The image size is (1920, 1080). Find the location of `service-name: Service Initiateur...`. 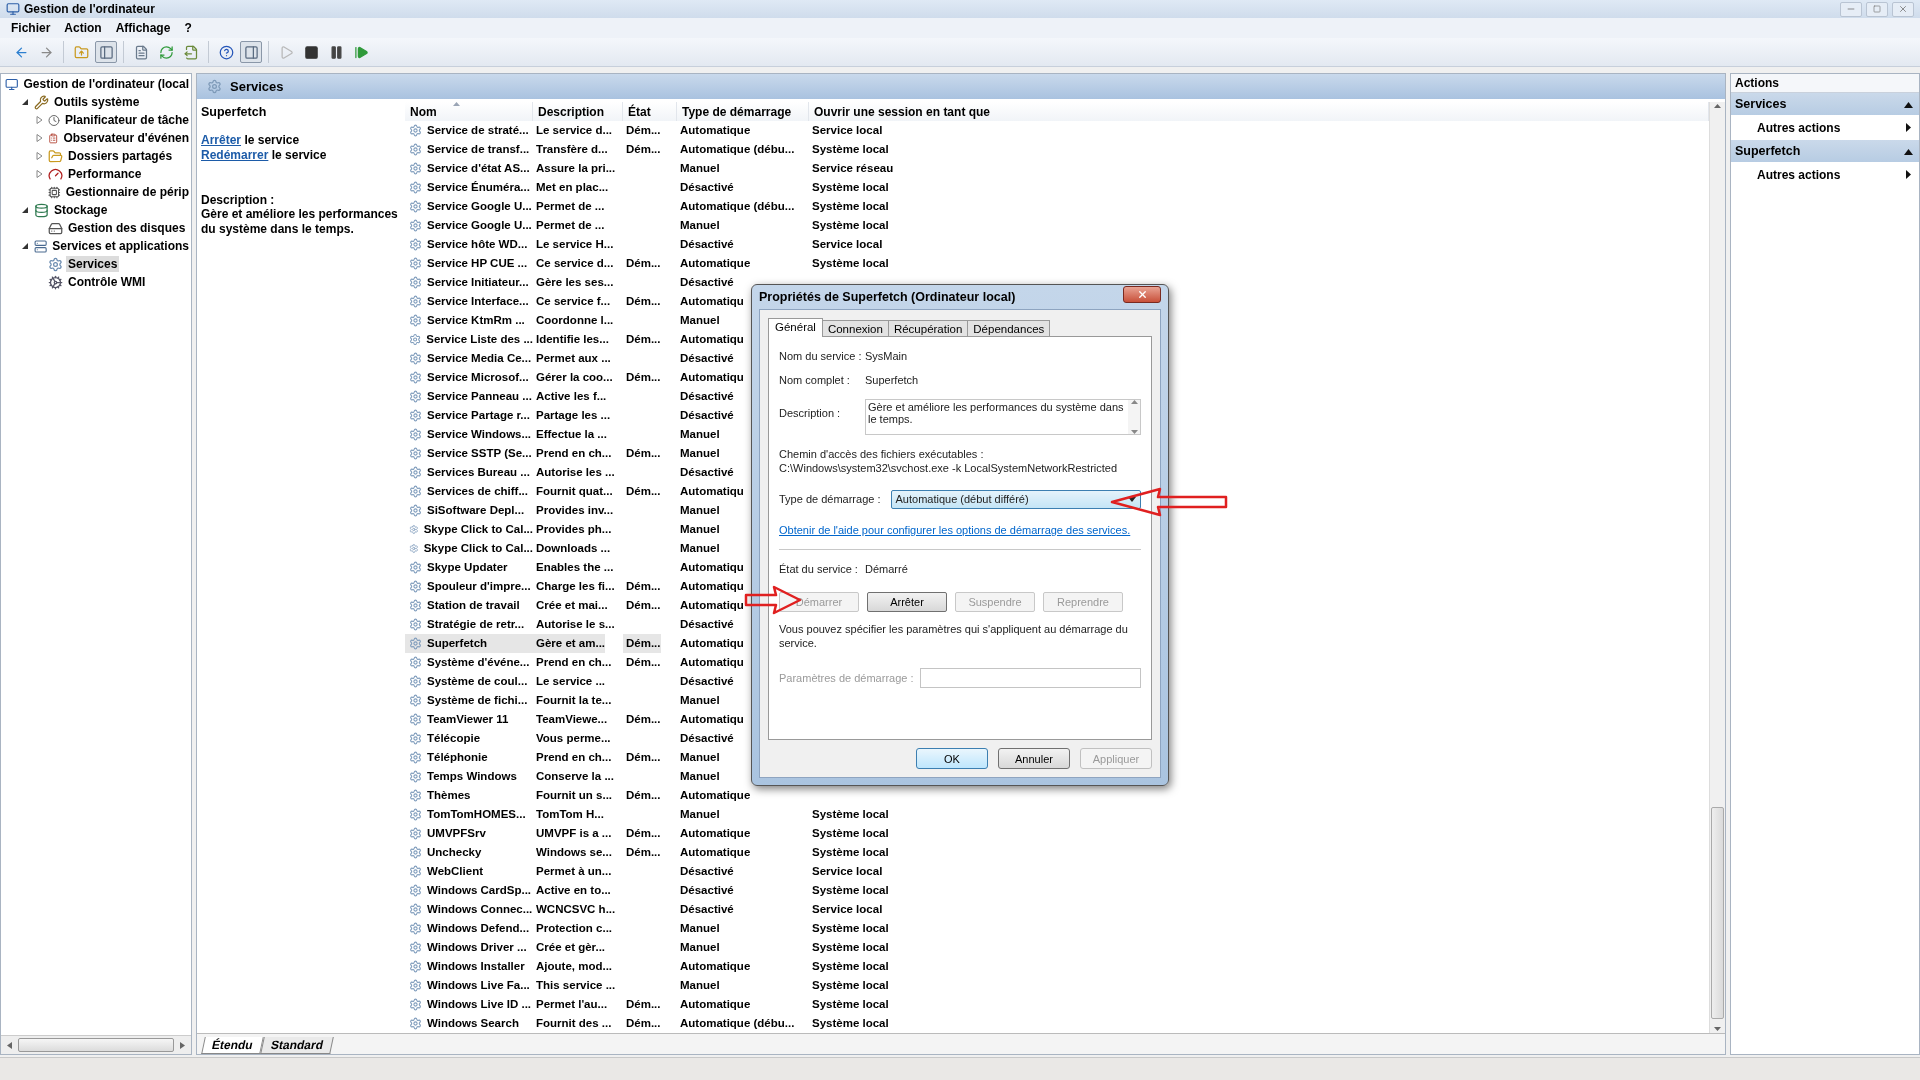

service-name: Service Initiateur... is located at coordinates (476, 282).